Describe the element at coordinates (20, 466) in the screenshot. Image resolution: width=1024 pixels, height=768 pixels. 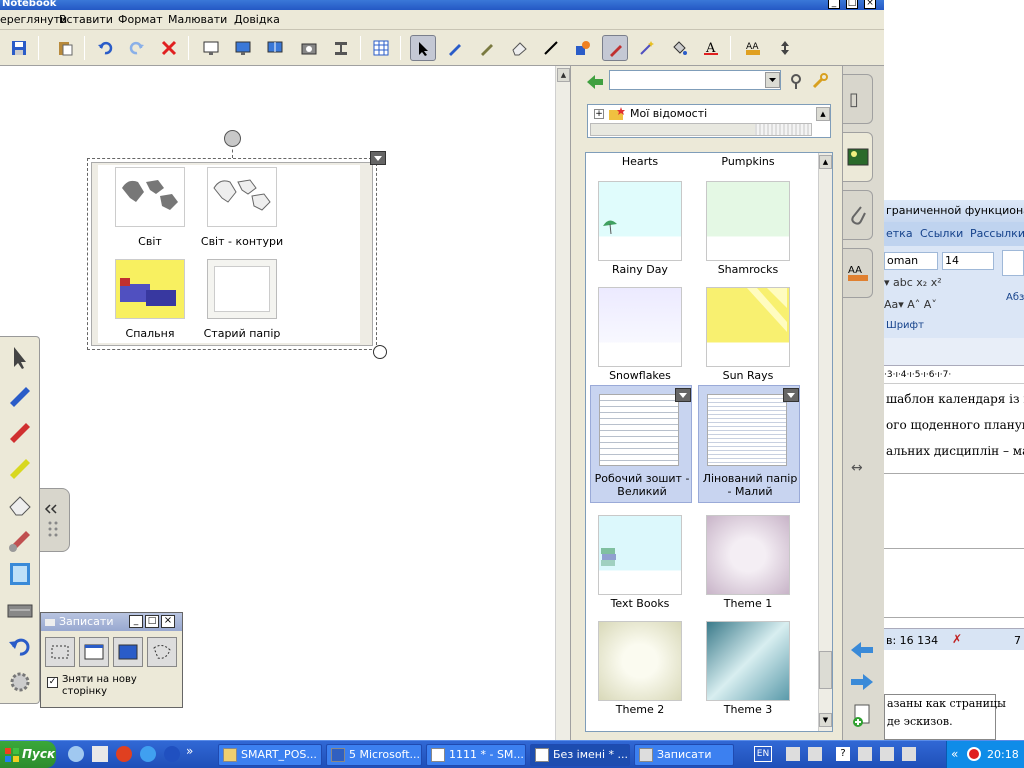
I see `float-highlighter-button` at that location.